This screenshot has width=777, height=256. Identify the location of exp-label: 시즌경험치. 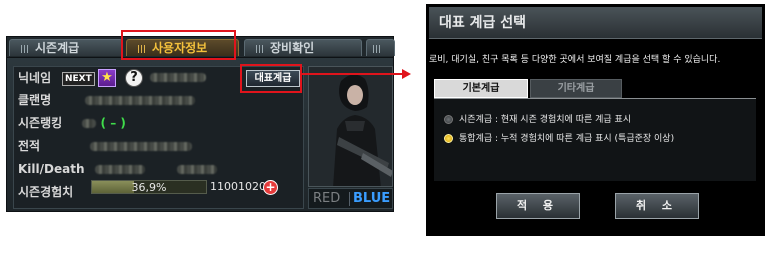
(46, 192).